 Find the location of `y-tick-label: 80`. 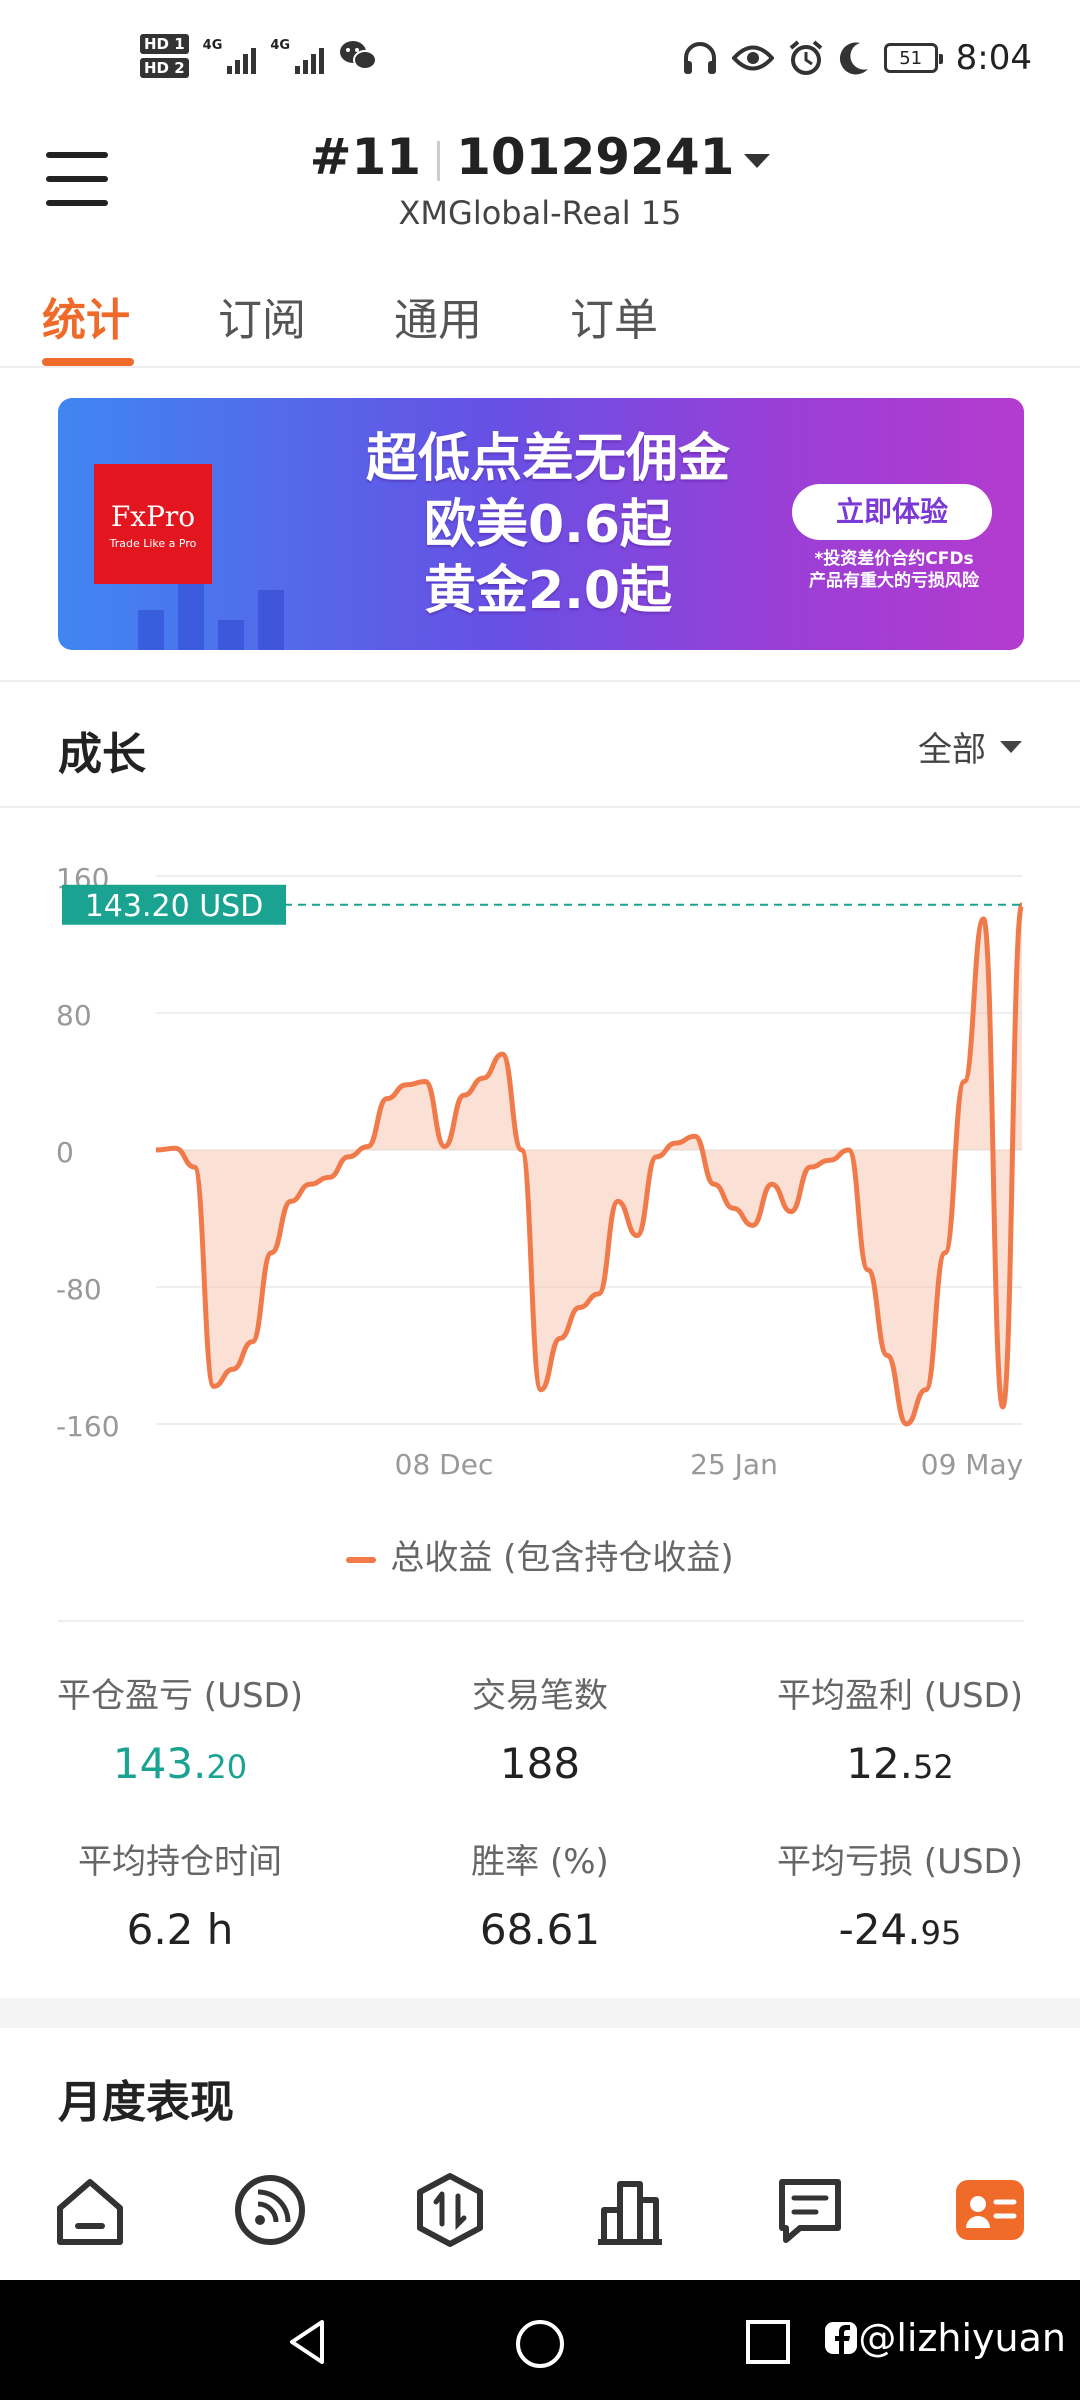

y-tick-label: 80 is located at coordinates (74, 1015).